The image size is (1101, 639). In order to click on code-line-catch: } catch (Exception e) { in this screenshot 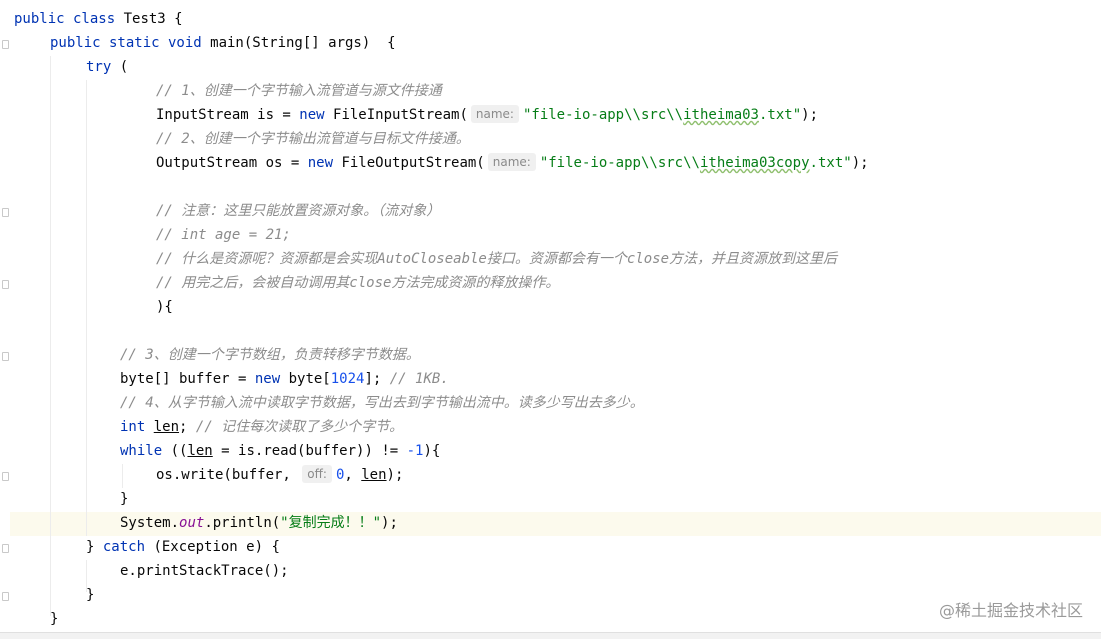, I will do `click(183, 547)`.